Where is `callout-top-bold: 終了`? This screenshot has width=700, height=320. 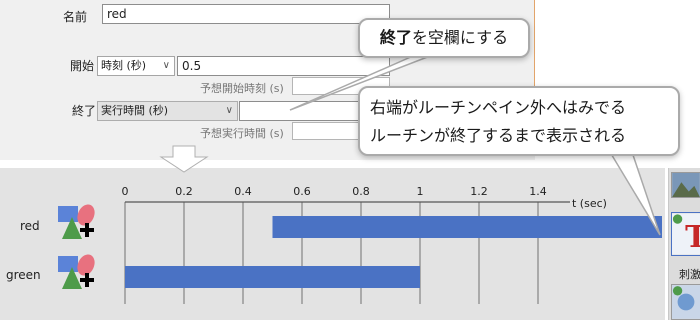
callout-top-bold: 終了 is located at coordinates (395, 37).